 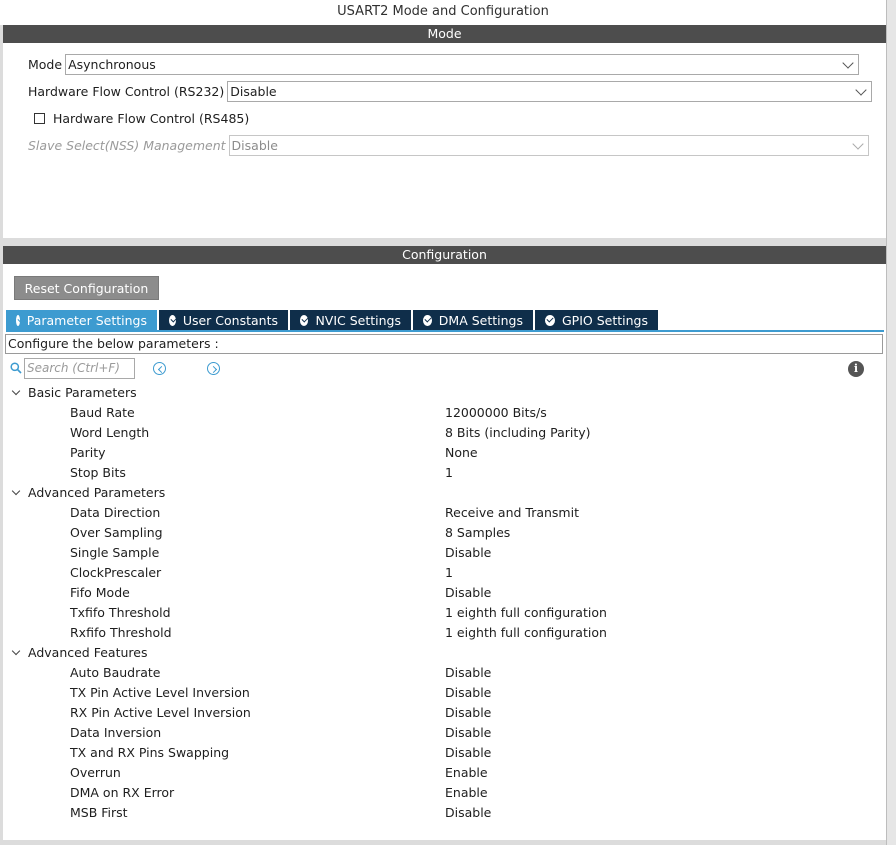 I want to click on tab-gpio-settings: GPIO Settings, so click(x=596, y=320).